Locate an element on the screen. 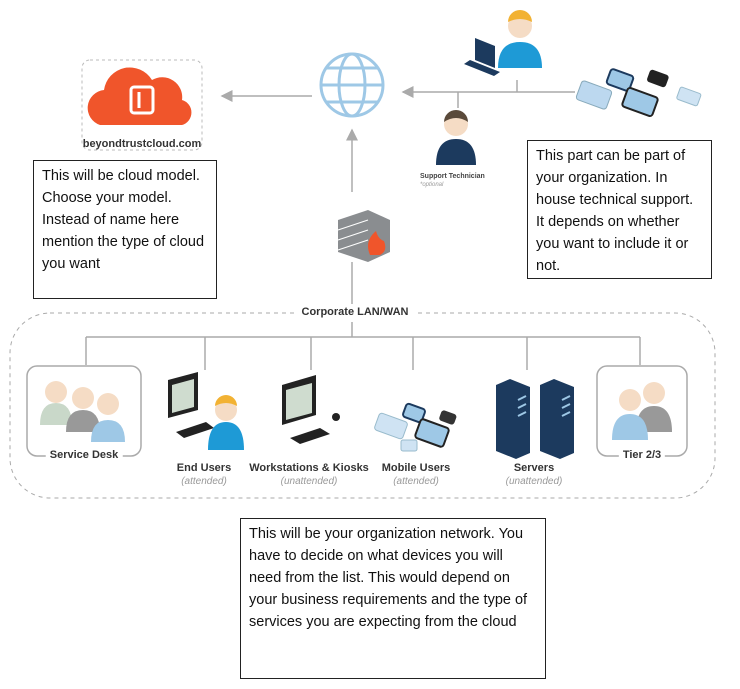  firewall-icon is located at coordinates (363, 236).